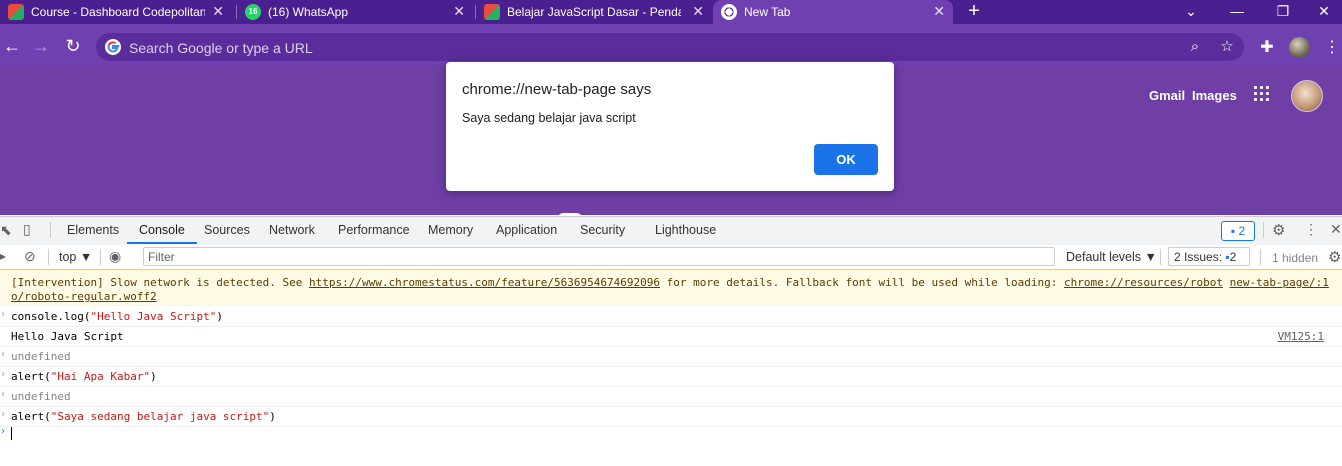 This screenshot has width=1342, height=466. I want to click on log-levels-select: Default levels ▼, so click(1111, 257).